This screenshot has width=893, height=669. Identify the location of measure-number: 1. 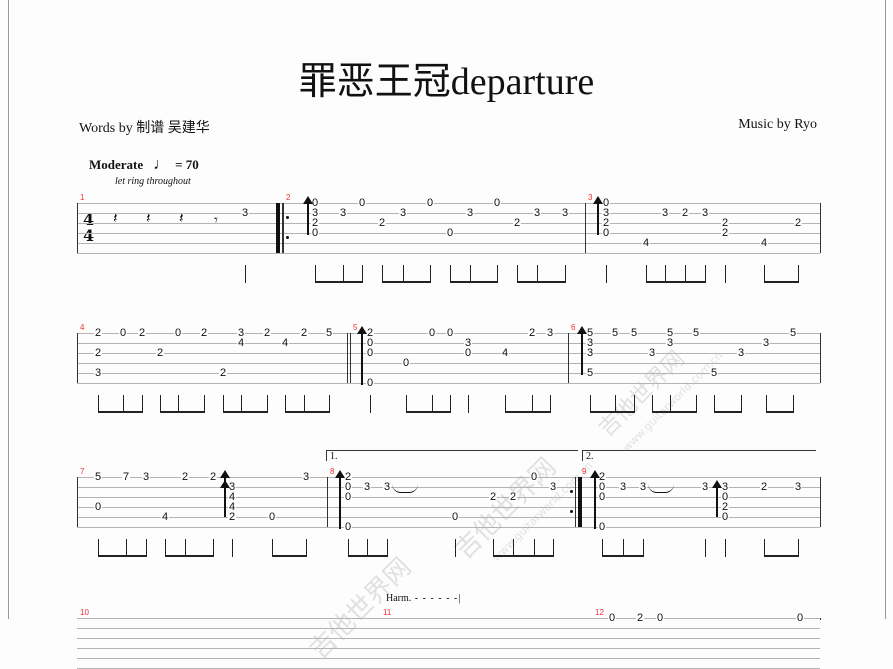
(82, 197).